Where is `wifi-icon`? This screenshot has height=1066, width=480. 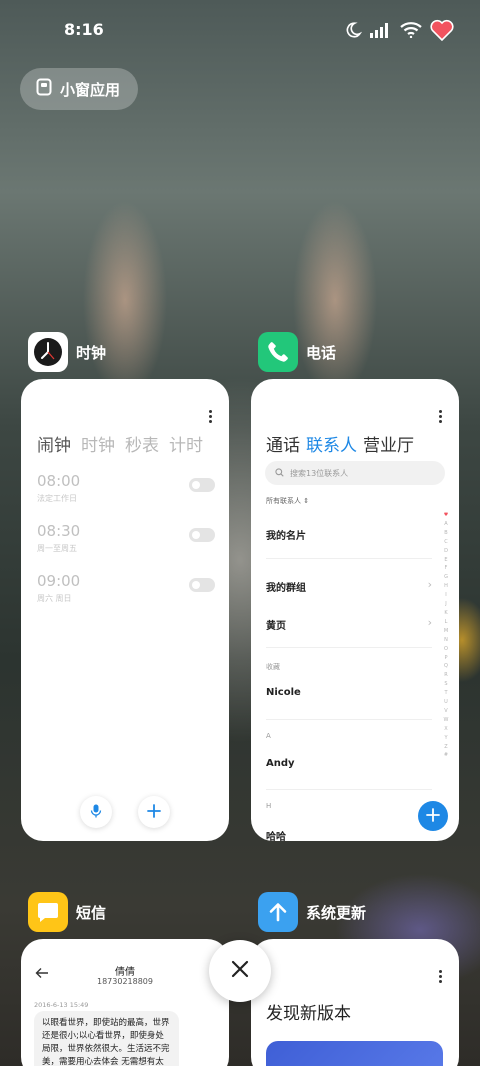
wifi-icon is located at coordinates (411, 32).